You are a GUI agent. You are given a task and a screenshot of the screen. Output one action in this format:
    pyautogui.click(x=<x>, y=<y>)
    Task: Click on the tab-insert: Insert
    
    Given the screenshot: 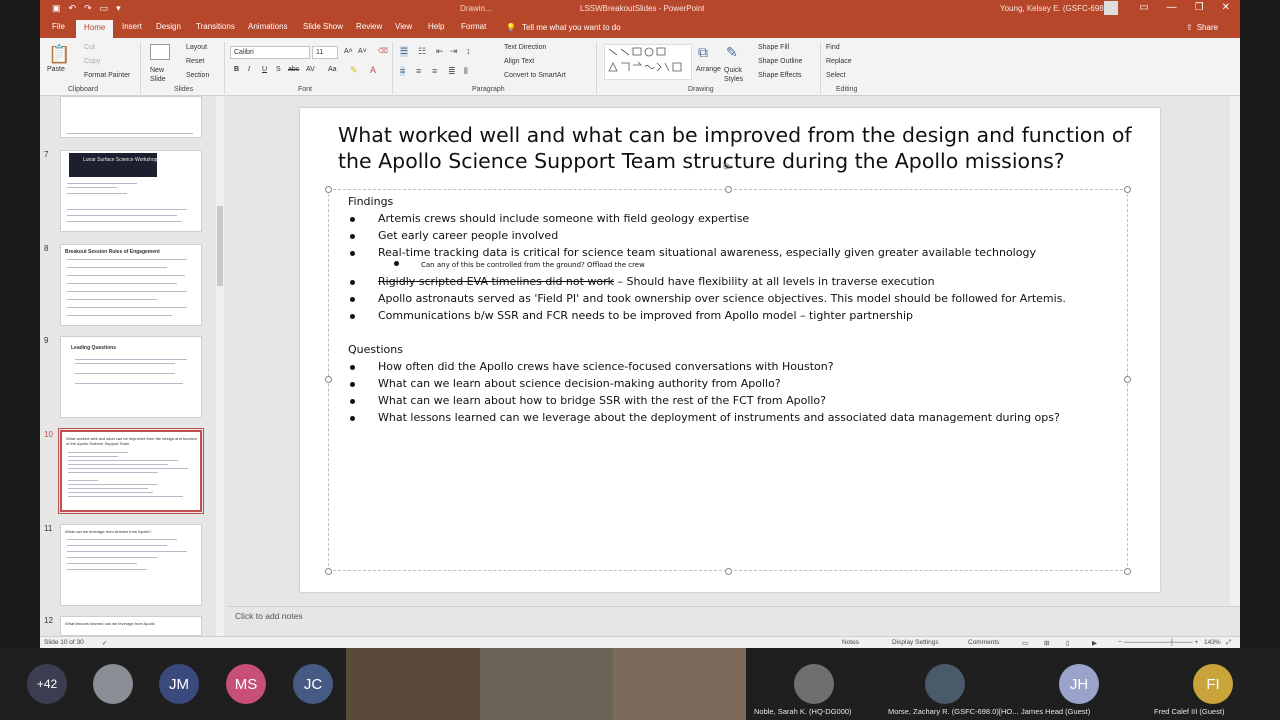 What is the action you would take?
    pyautogui.click(x=132, y=26)
    